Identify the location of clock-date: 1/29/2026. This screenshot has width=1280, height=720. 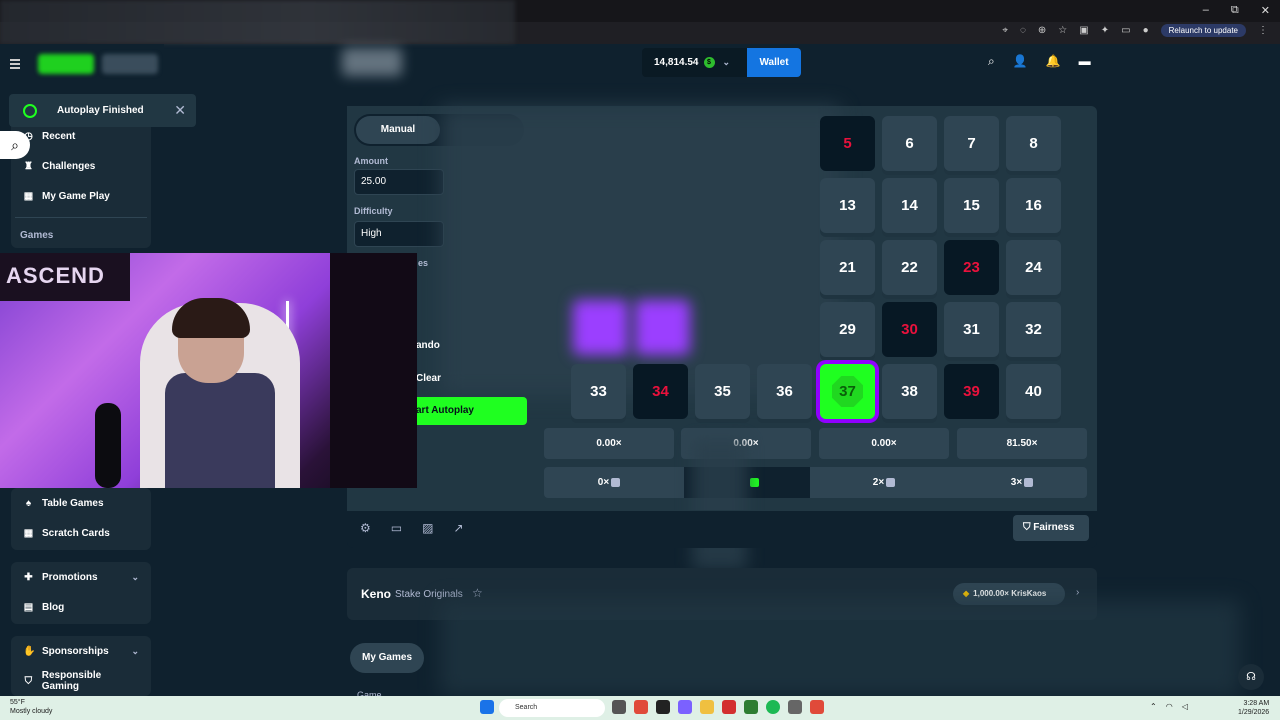
(1254, 712).